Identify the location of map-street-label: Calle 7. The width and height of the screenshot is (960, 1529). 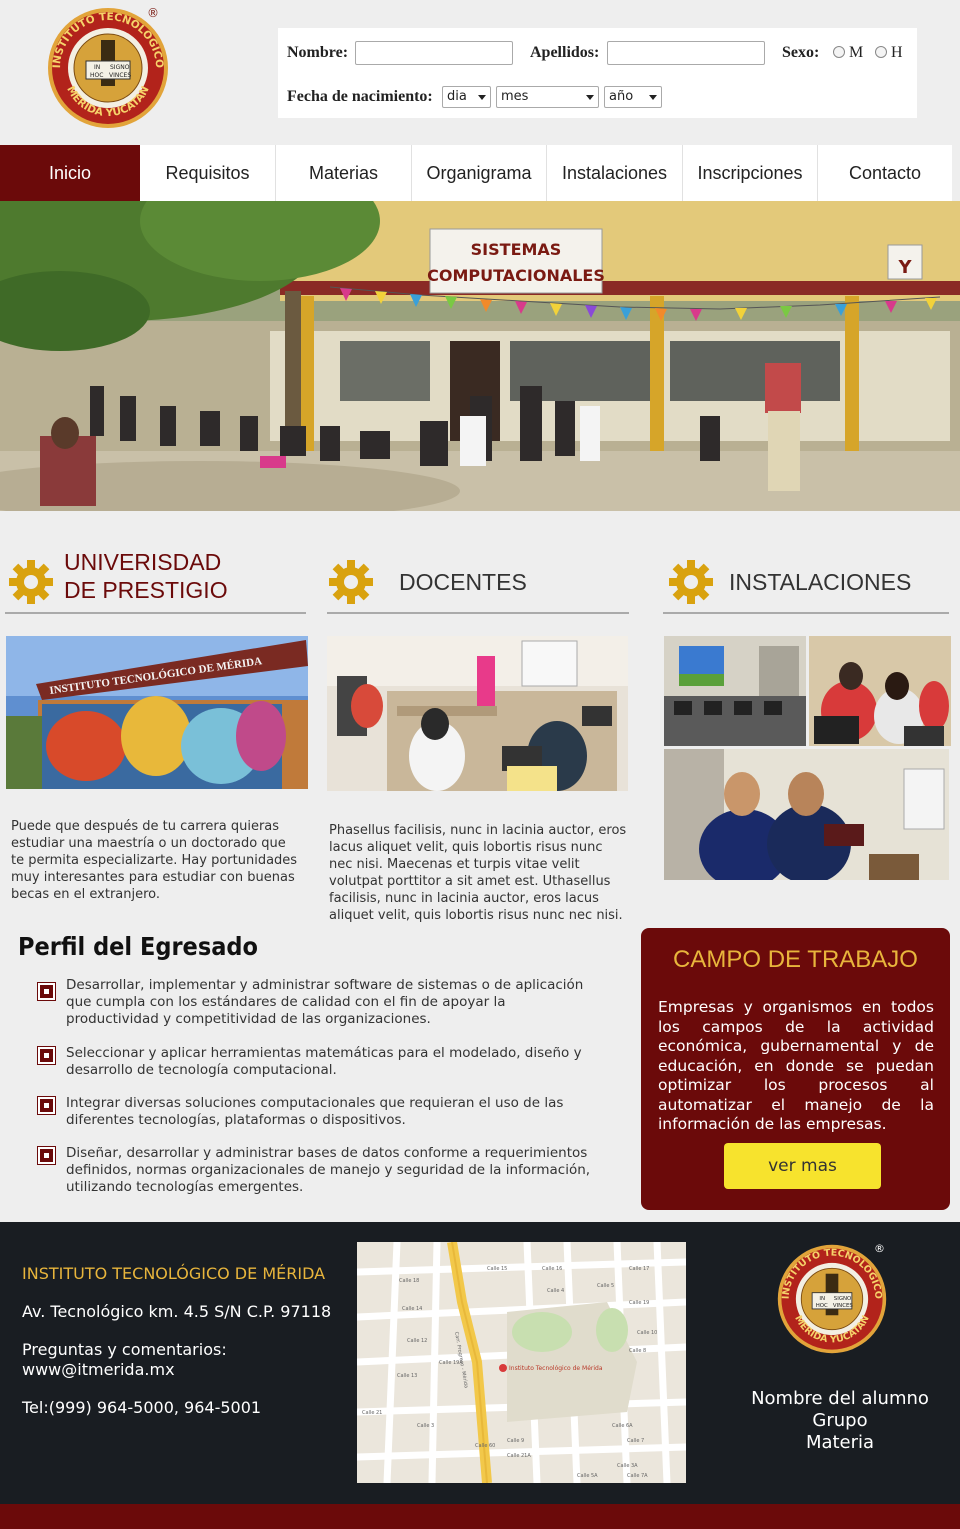
(635, 1441).